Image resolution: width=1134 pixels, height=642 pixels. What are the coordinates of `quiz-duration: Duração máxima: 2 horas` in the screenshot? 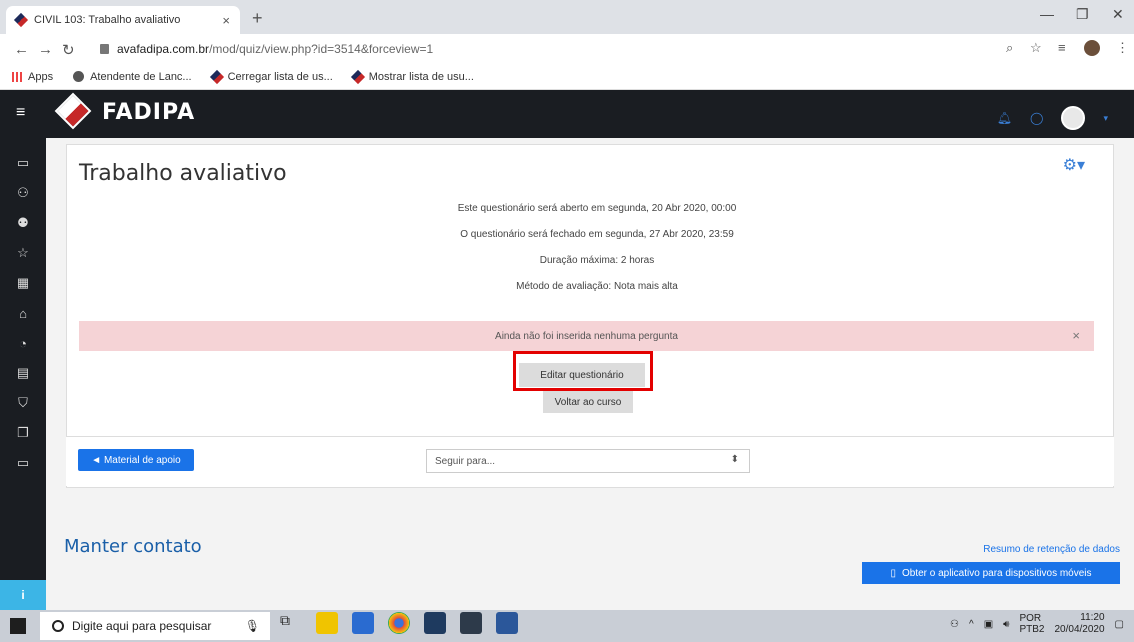 It's located at (597, 260).